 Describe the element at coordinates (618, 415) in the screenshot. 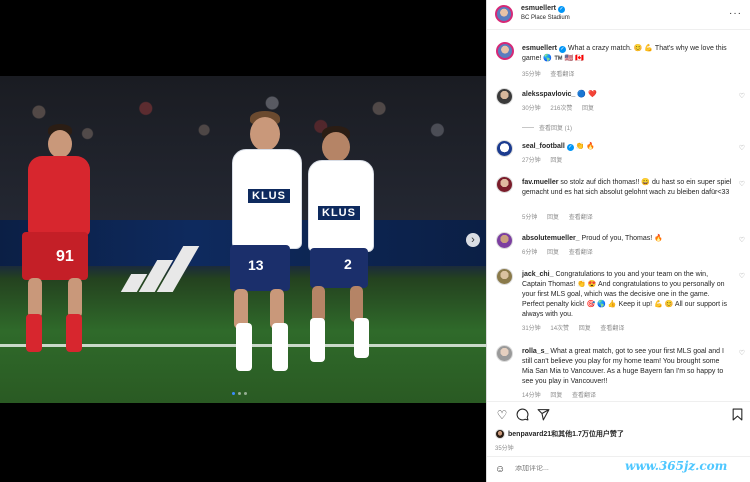

I see `post-actions: ♡` at that location.